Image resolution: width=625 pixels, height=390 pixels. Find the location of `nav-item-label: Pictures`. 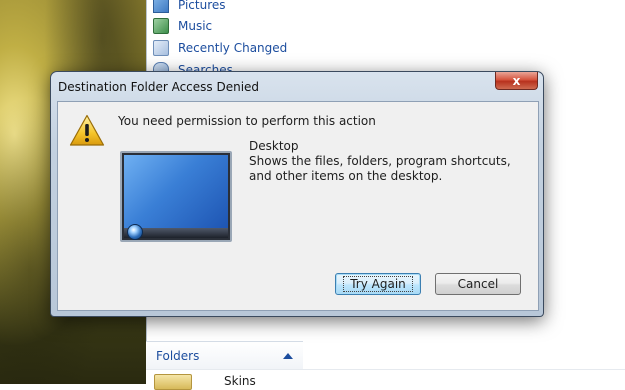

nav-item-label: Pictures is located at coordinates (202, 6).